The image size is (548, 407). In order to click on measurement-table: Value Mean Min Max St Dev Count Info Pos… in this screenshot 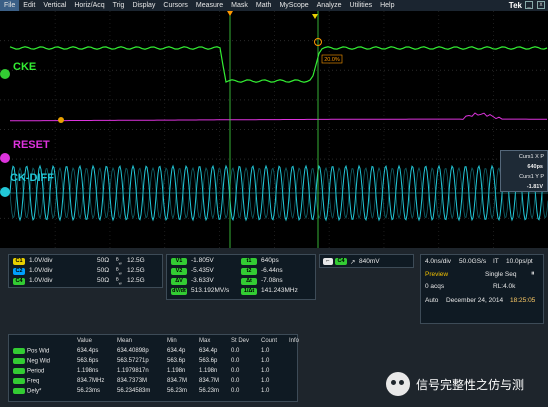, I will do `click(160, 366)`.